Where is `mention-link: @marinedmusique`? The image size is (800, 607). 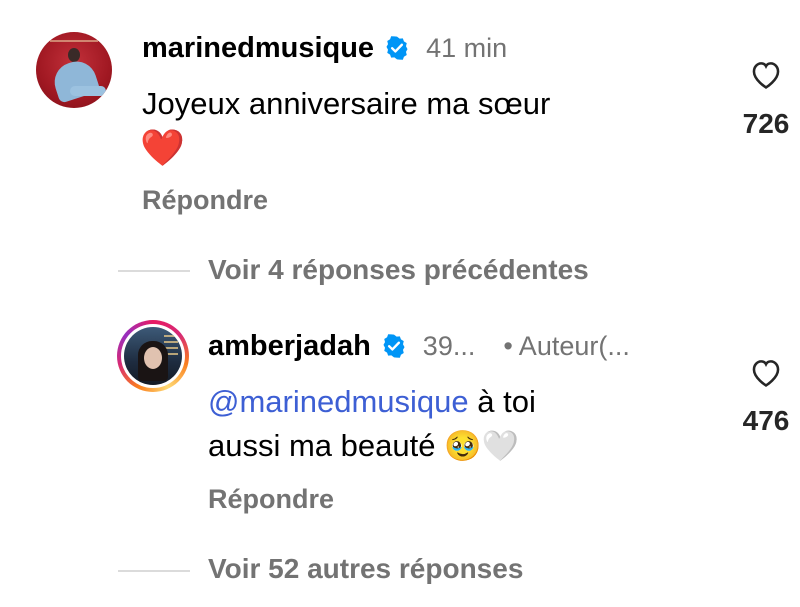 mention-link: @marinedmusique is located at coordinates (338, 401).